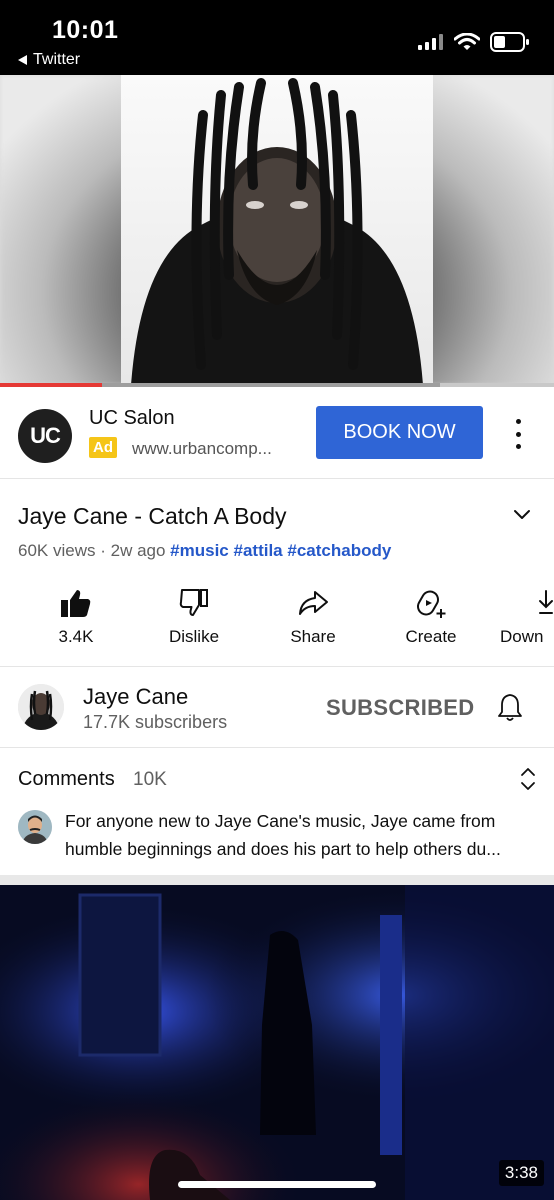 The height and width of the screenshot is (1200, 554). I want to click on like-button: 3.4K, so click(76, 616).